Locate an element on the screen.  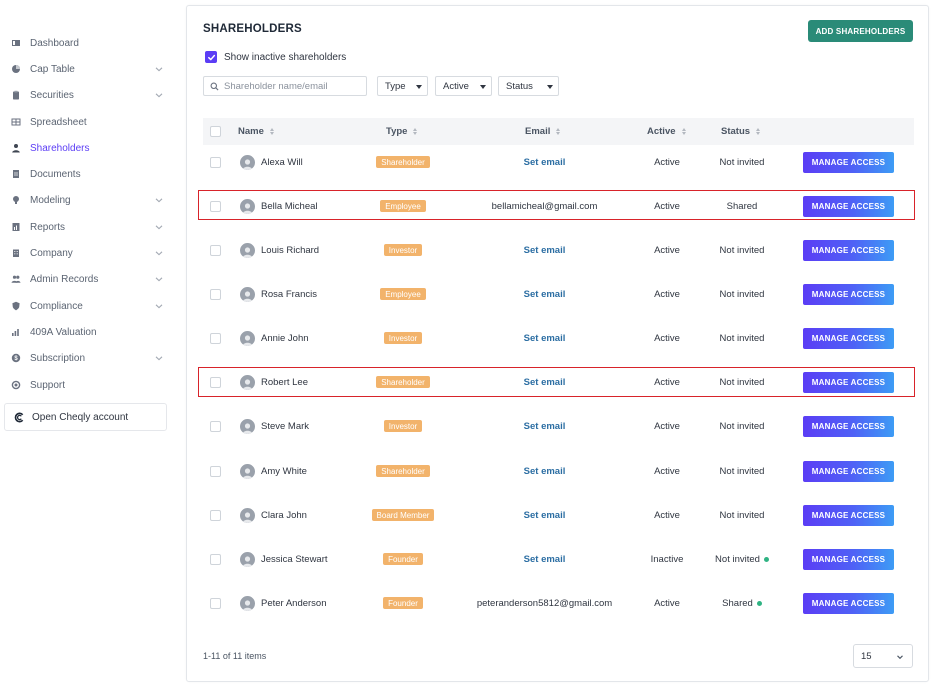
shareholder-name: Steve Mark is located at coordinates (285, 426).